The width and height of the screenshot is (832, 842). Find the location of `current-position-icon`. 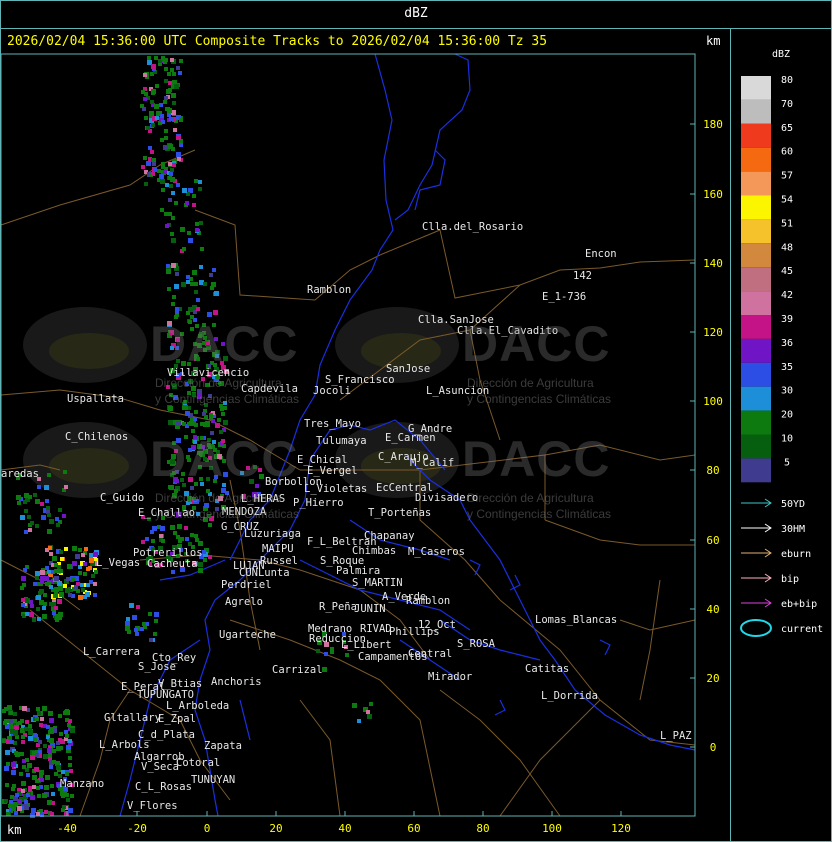

current-position-icon is located at coordinates (756, 628).